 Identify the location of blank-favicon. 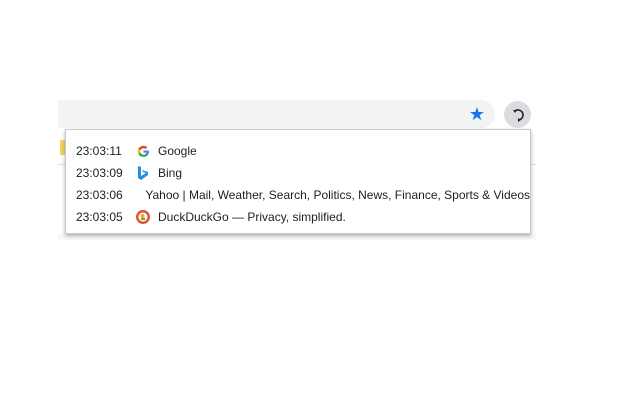
(132, 195).